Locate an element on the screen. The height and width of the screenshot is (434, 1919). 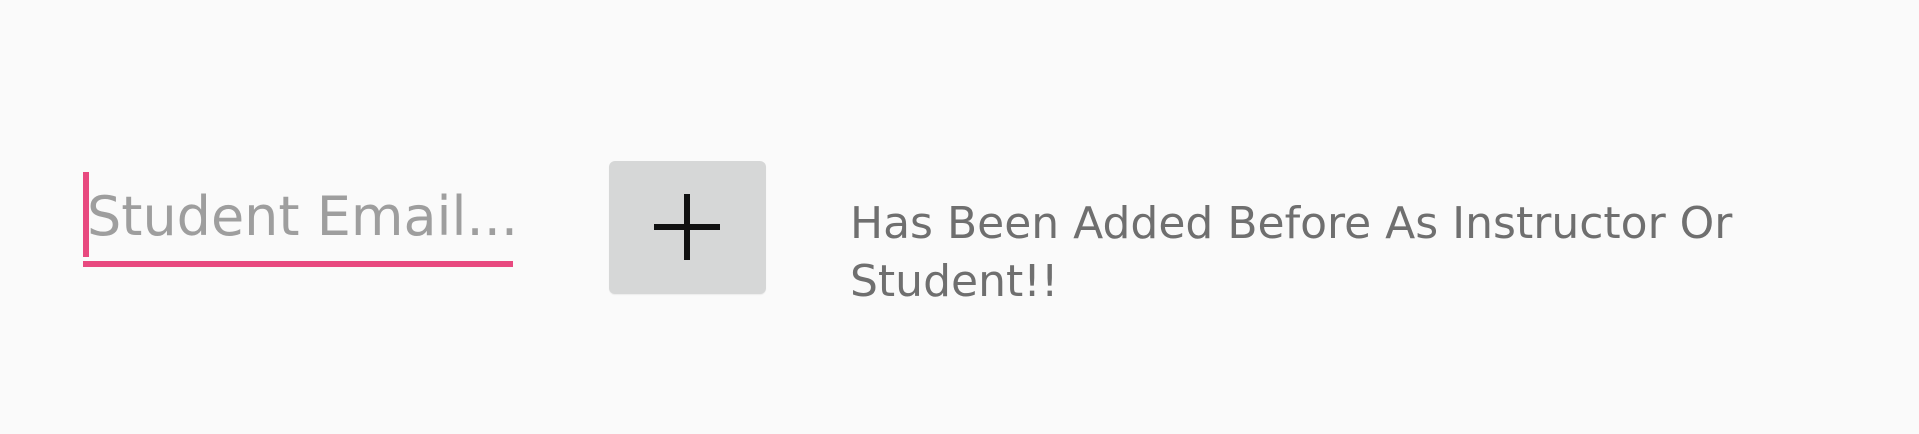
student-email-input is located at coordinates (298, 216).